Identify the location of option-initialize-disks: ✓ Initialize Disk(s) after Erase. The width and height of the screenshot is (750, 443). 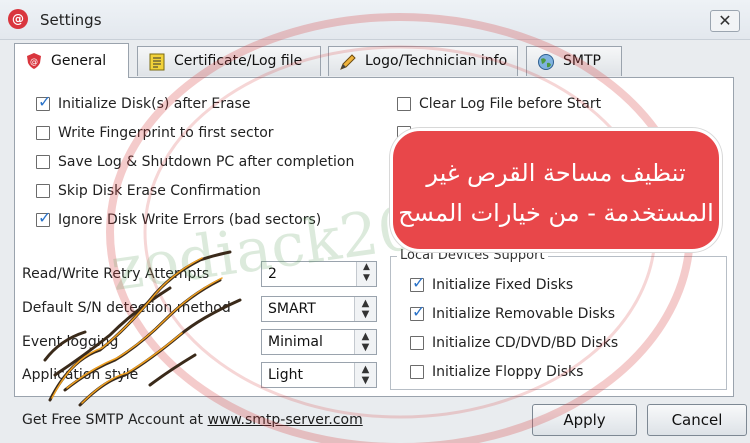
(206, 103).